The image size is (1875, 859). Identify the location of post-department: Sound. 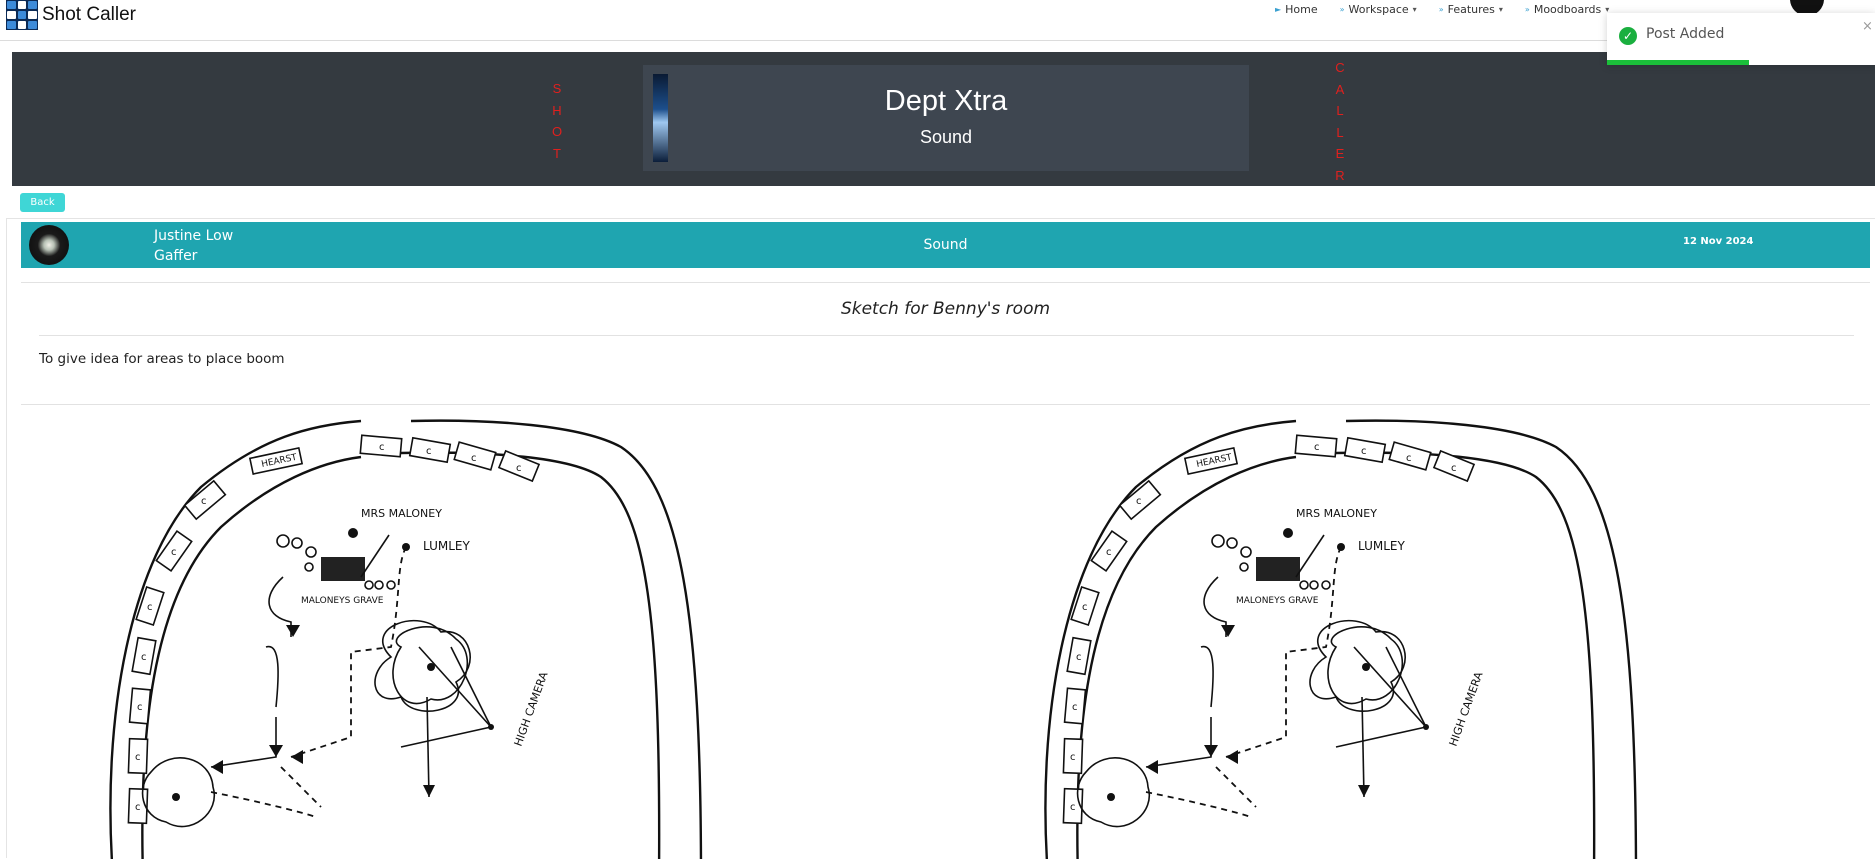
(945, 245).